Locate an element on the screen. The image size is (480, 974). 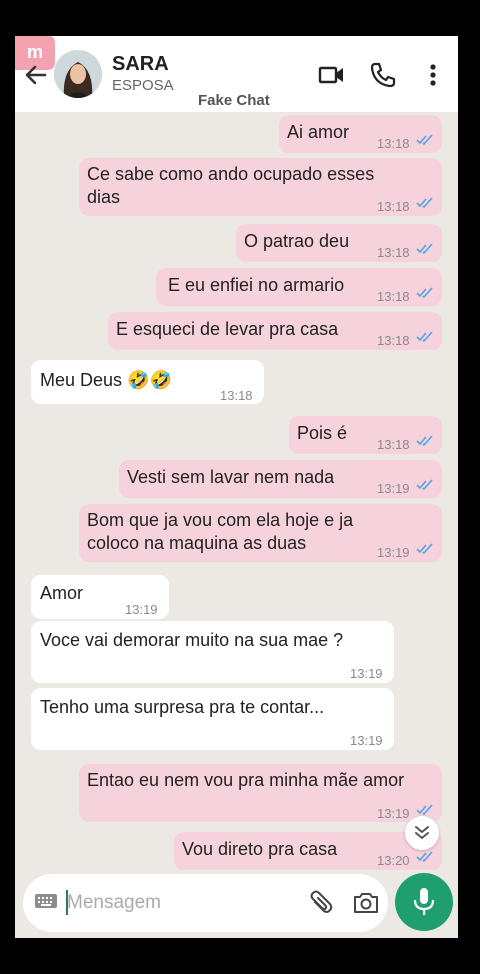
mic-button is located at coordinates (424, 902).